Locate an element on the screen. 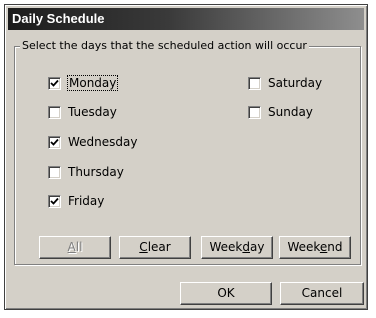 Image resolution: width=376 pixels, height=318 pixels. tuesday-checkbox is located at coordinates (54, 112).